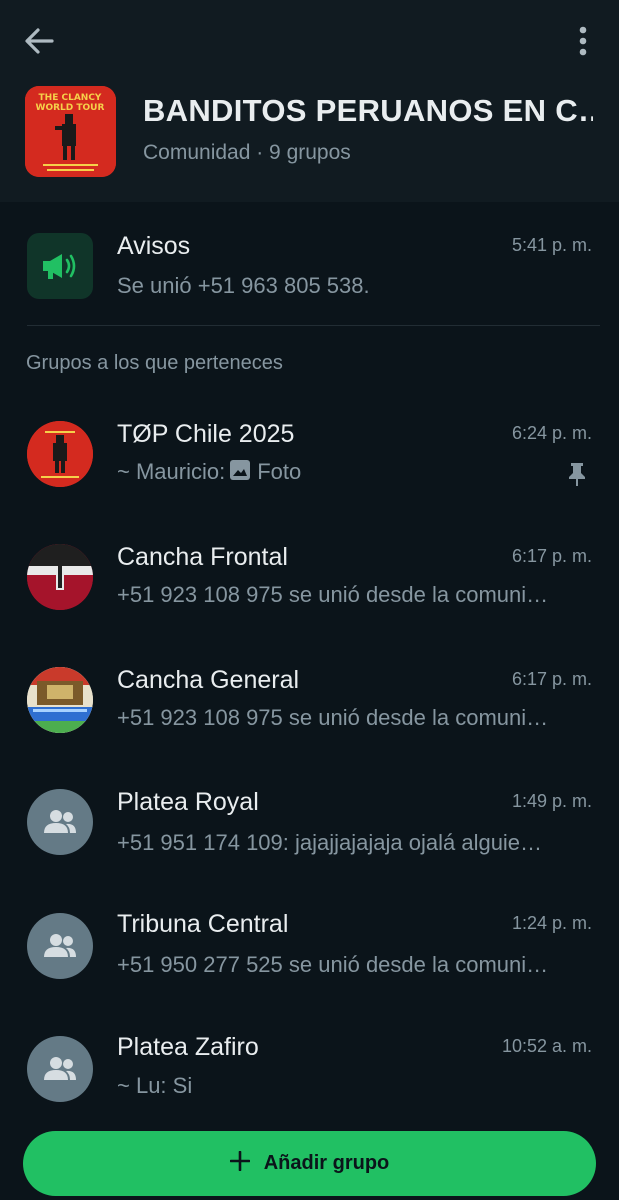 The width and height of the screenshot is (619, 1200). I want to click on more-options-icon, so click(583, 41).